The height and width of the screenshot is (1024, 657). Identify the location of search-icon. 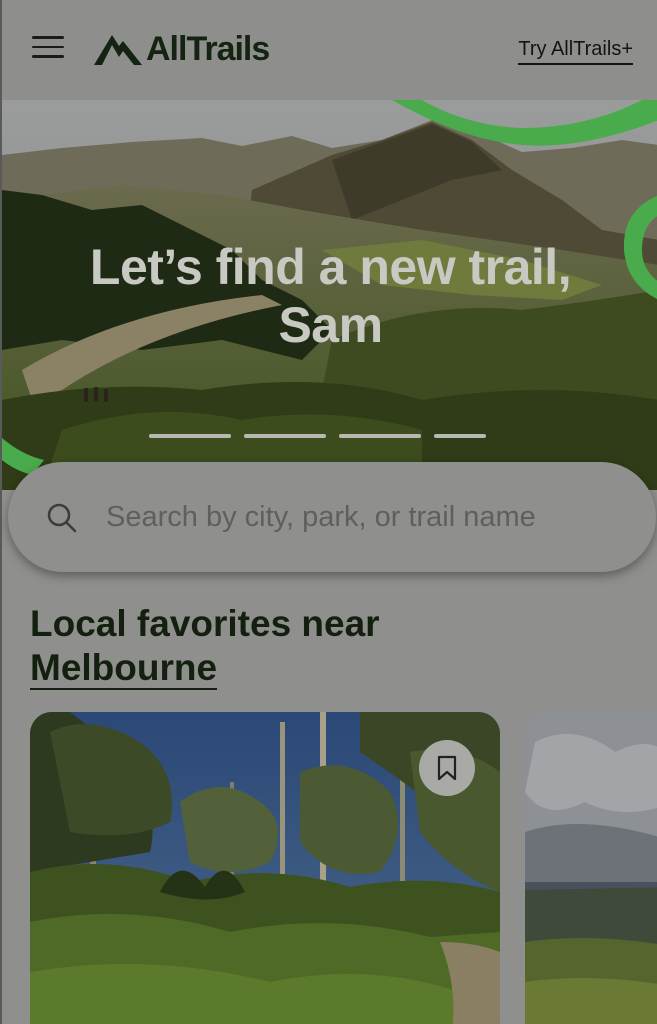
(62, 518).